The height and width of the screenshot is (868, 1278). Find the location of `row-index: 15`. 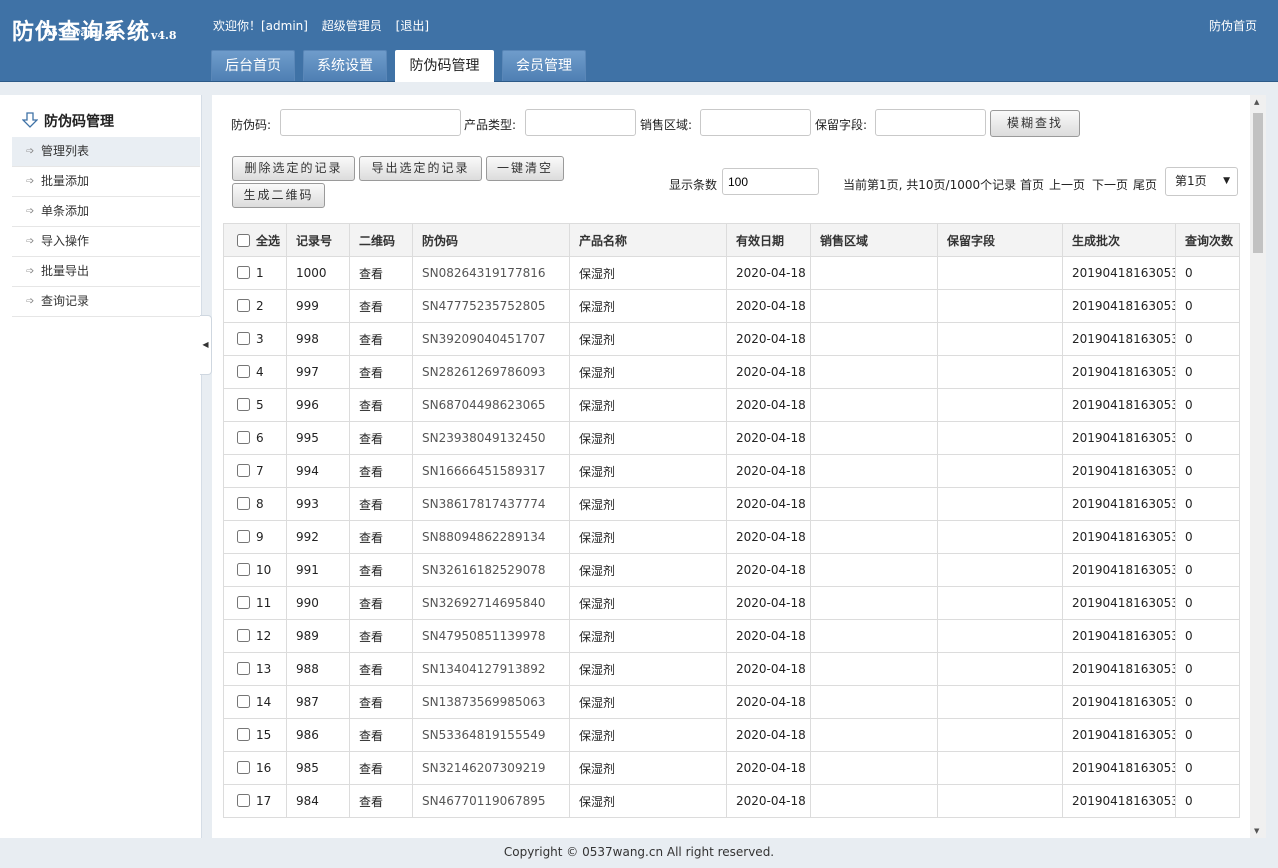

row-index: 15 is located at coordinates (255, 735).